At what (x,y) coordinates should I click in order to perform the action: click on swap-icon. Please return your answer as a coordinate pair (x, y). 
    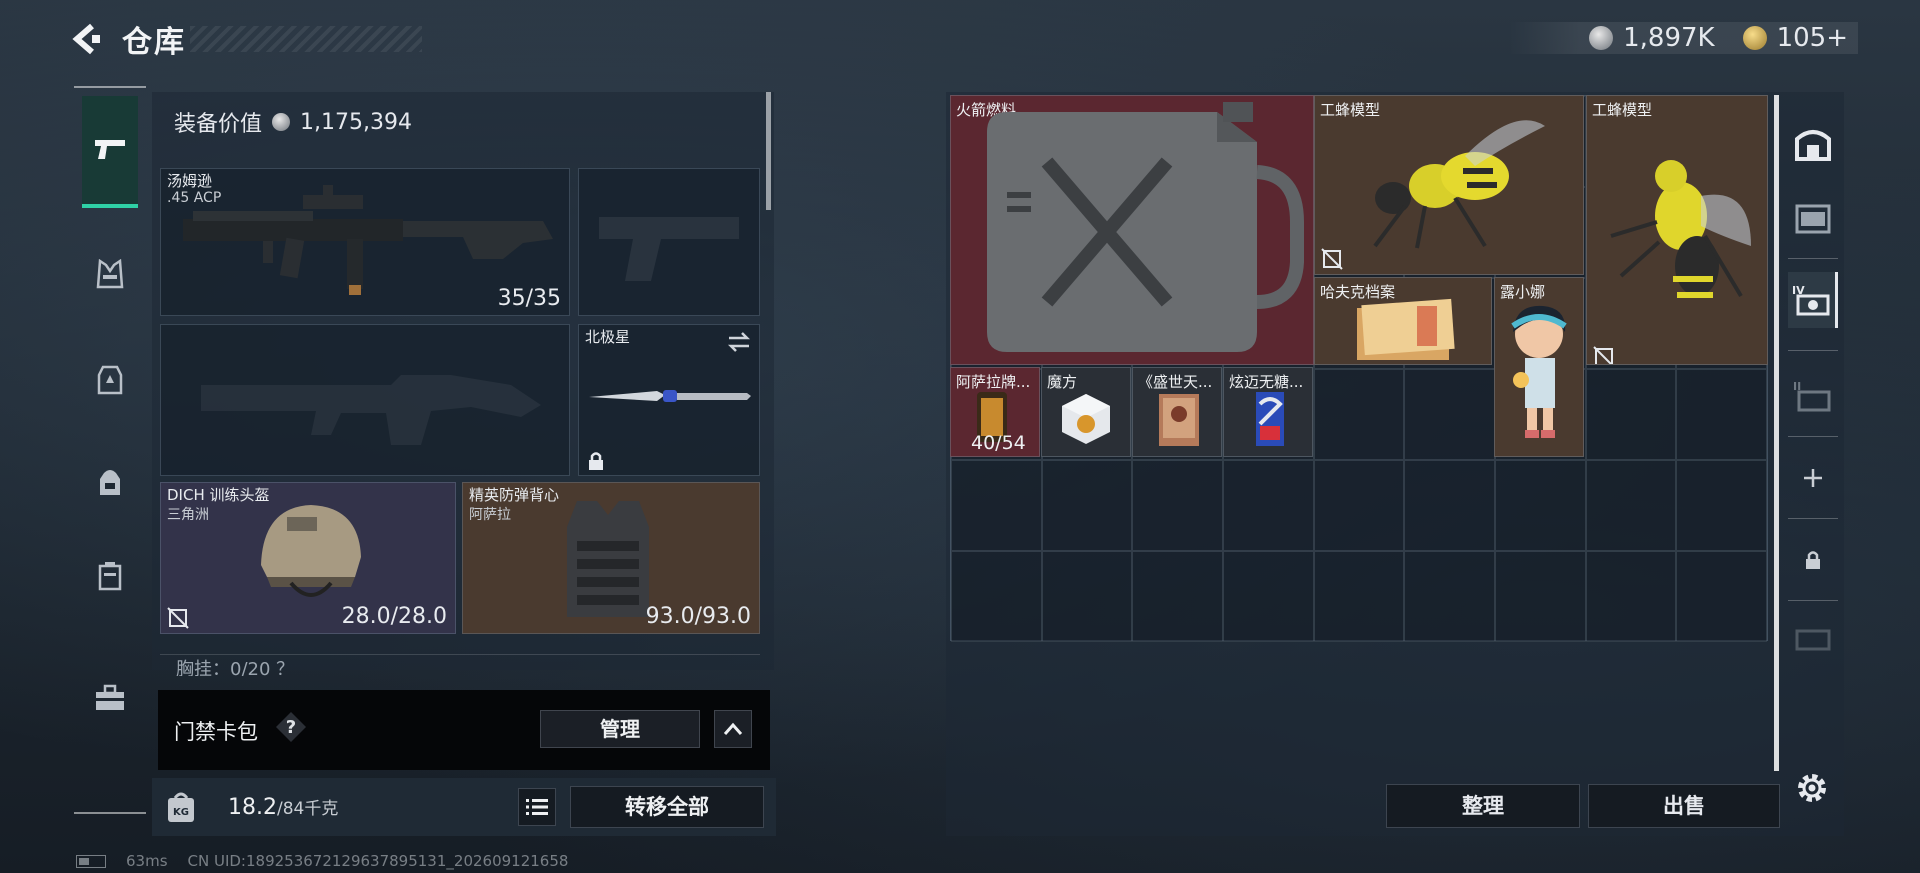
    Looking at the image, I should click on (739, 342).